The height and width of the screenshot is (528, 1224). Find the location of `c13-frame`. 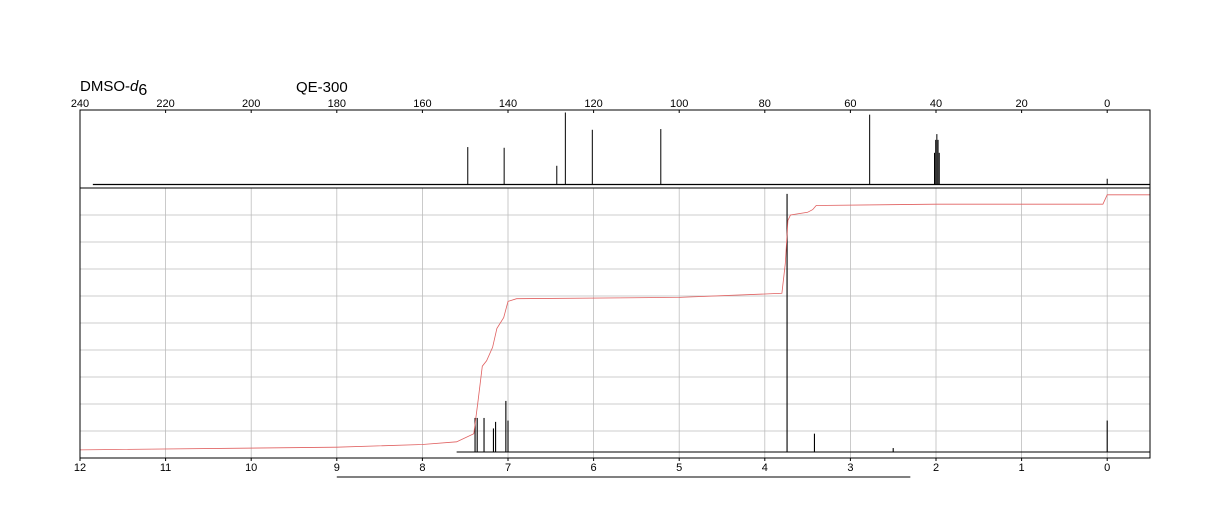

c13-frame is located at coordinates (615, 149).